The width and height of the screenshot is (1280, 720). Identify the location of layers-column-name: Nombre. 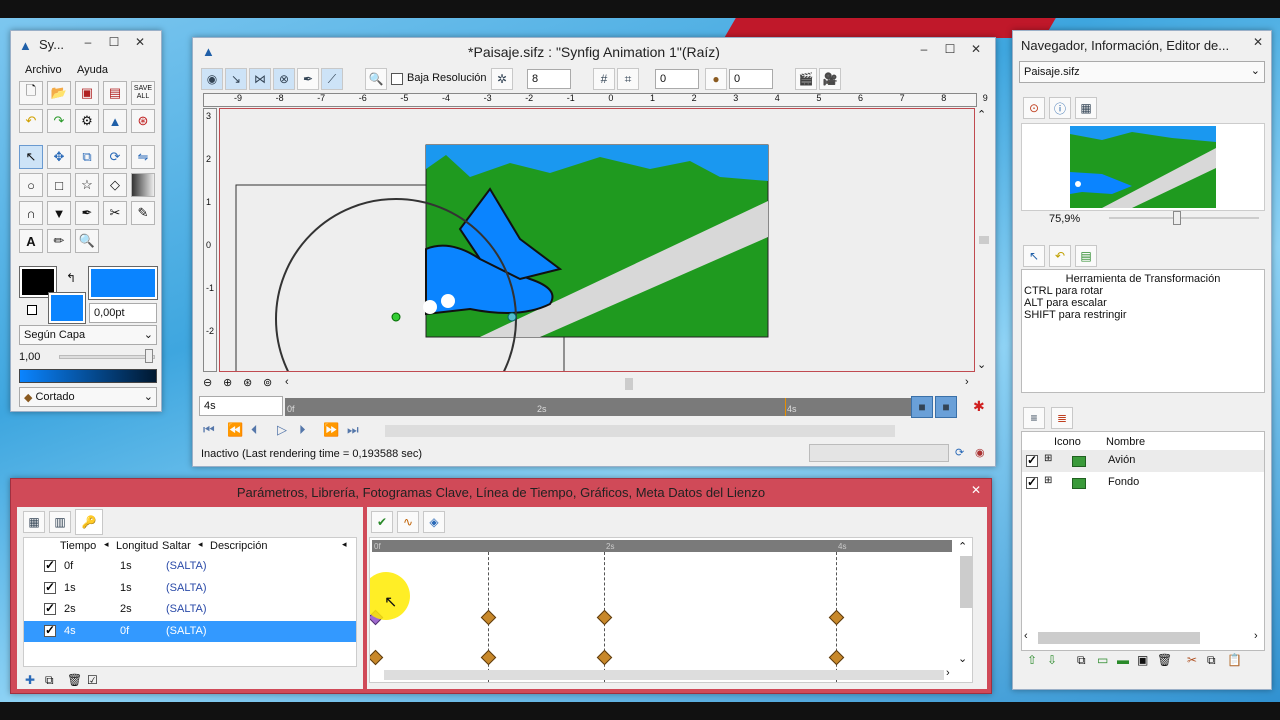
(1125, 442).